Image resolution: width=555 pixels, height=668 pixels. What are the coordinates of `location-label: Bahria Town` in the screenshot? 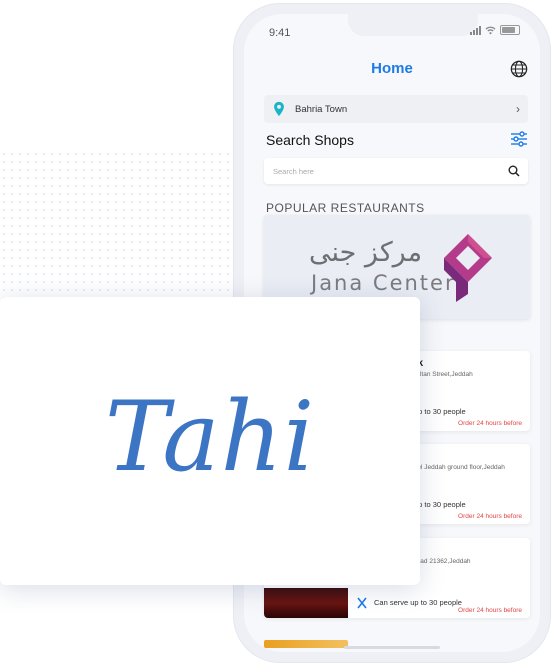 It's located at (321, 109).